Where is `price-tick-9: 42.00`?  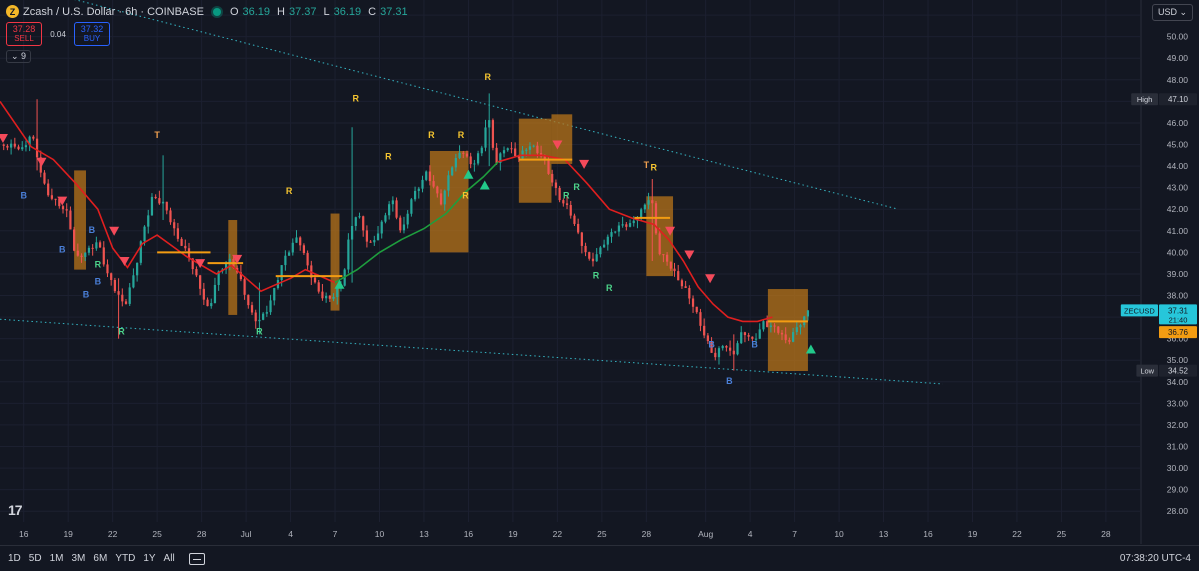 price-tick-9: 42.00 is located at coordinates (1178, 209).